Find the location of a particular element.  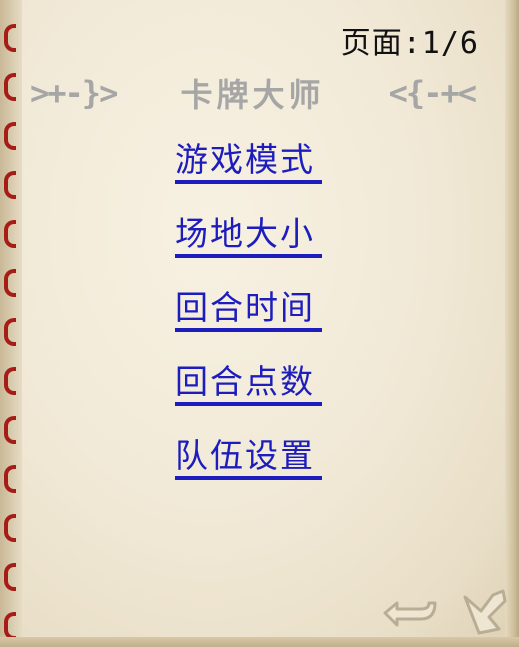

menu-link-field-size: 场地大小 is located at coordinates (248, 236).